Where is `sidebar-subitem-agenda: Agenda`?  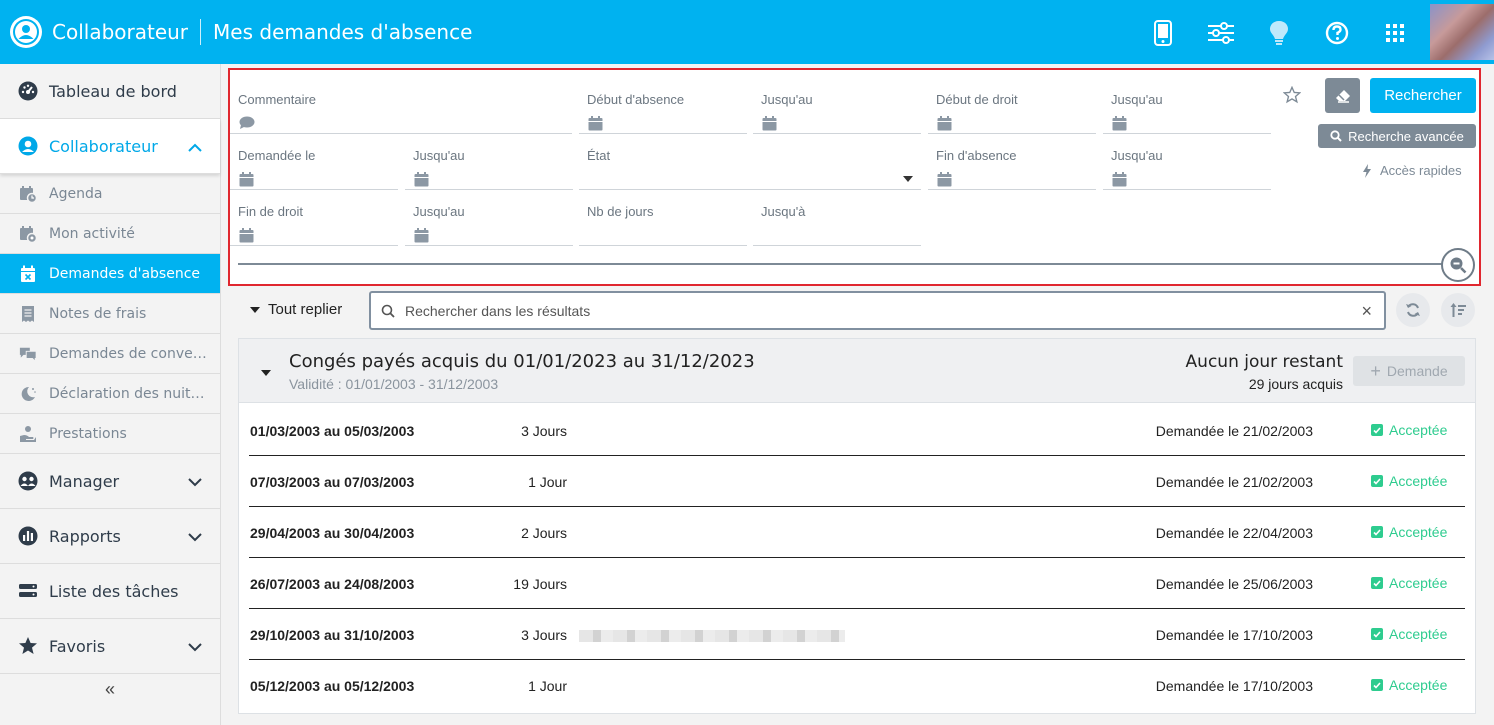 sidebar-subitem-agenda: Agenda is located at coordinates (110, 194).